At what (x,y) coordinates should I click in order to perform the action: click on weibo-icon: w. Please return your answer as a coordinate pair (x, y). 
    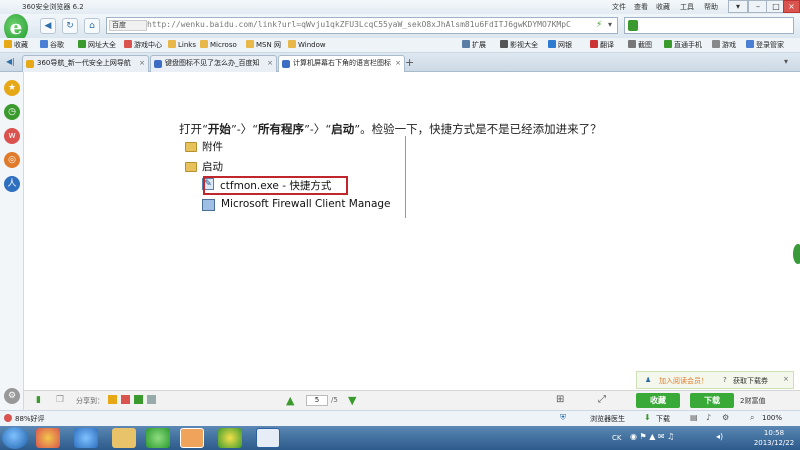
    Looking at the image, I should click on (12, 136).